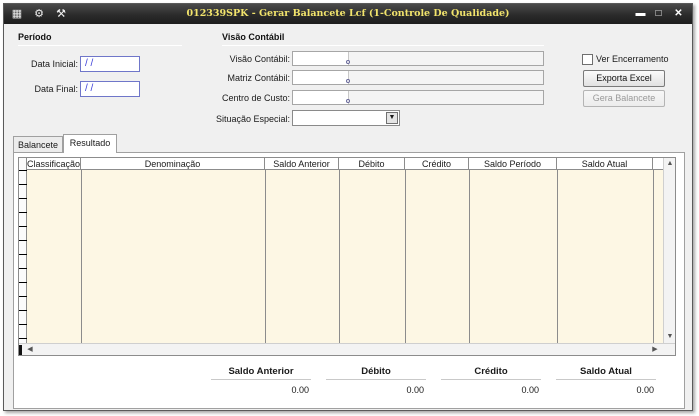 The image size is (699, 416). Describe the element at coordinates (173, 164) in the screenshot. I see `col-denominacao: Denominação` at that location.